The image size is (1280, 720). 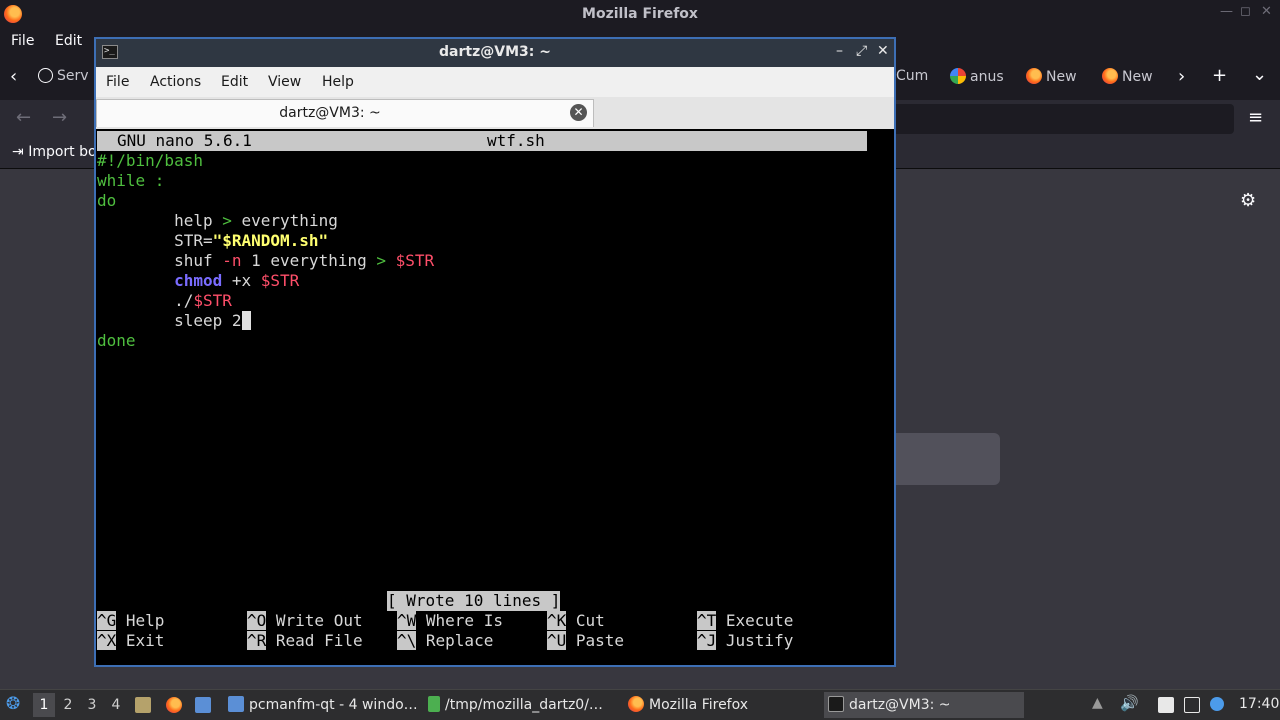 What do you see at coordinates (164, 300) in the screenshot?
I see `code-line-8: ./$STR` at bounding box center [164, 300].